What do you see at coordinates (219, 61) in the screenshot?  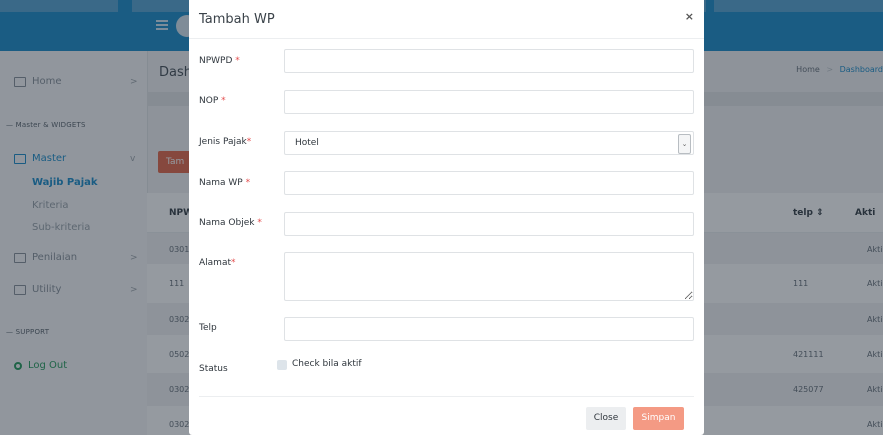 I see `npwpd-label: NPWPD *` at bounding box center [219, 61].